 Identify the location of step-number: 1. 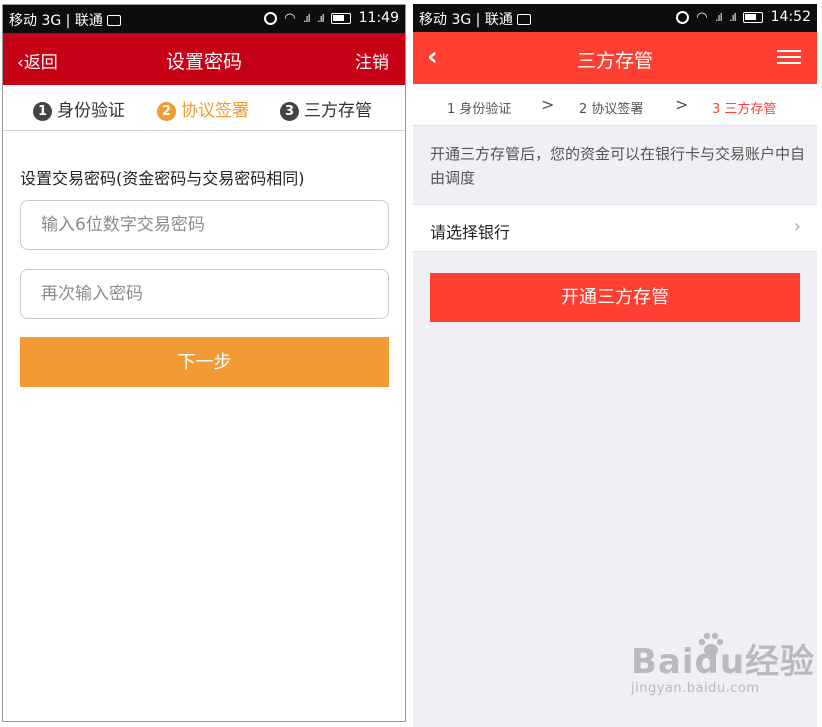
(42, 111).